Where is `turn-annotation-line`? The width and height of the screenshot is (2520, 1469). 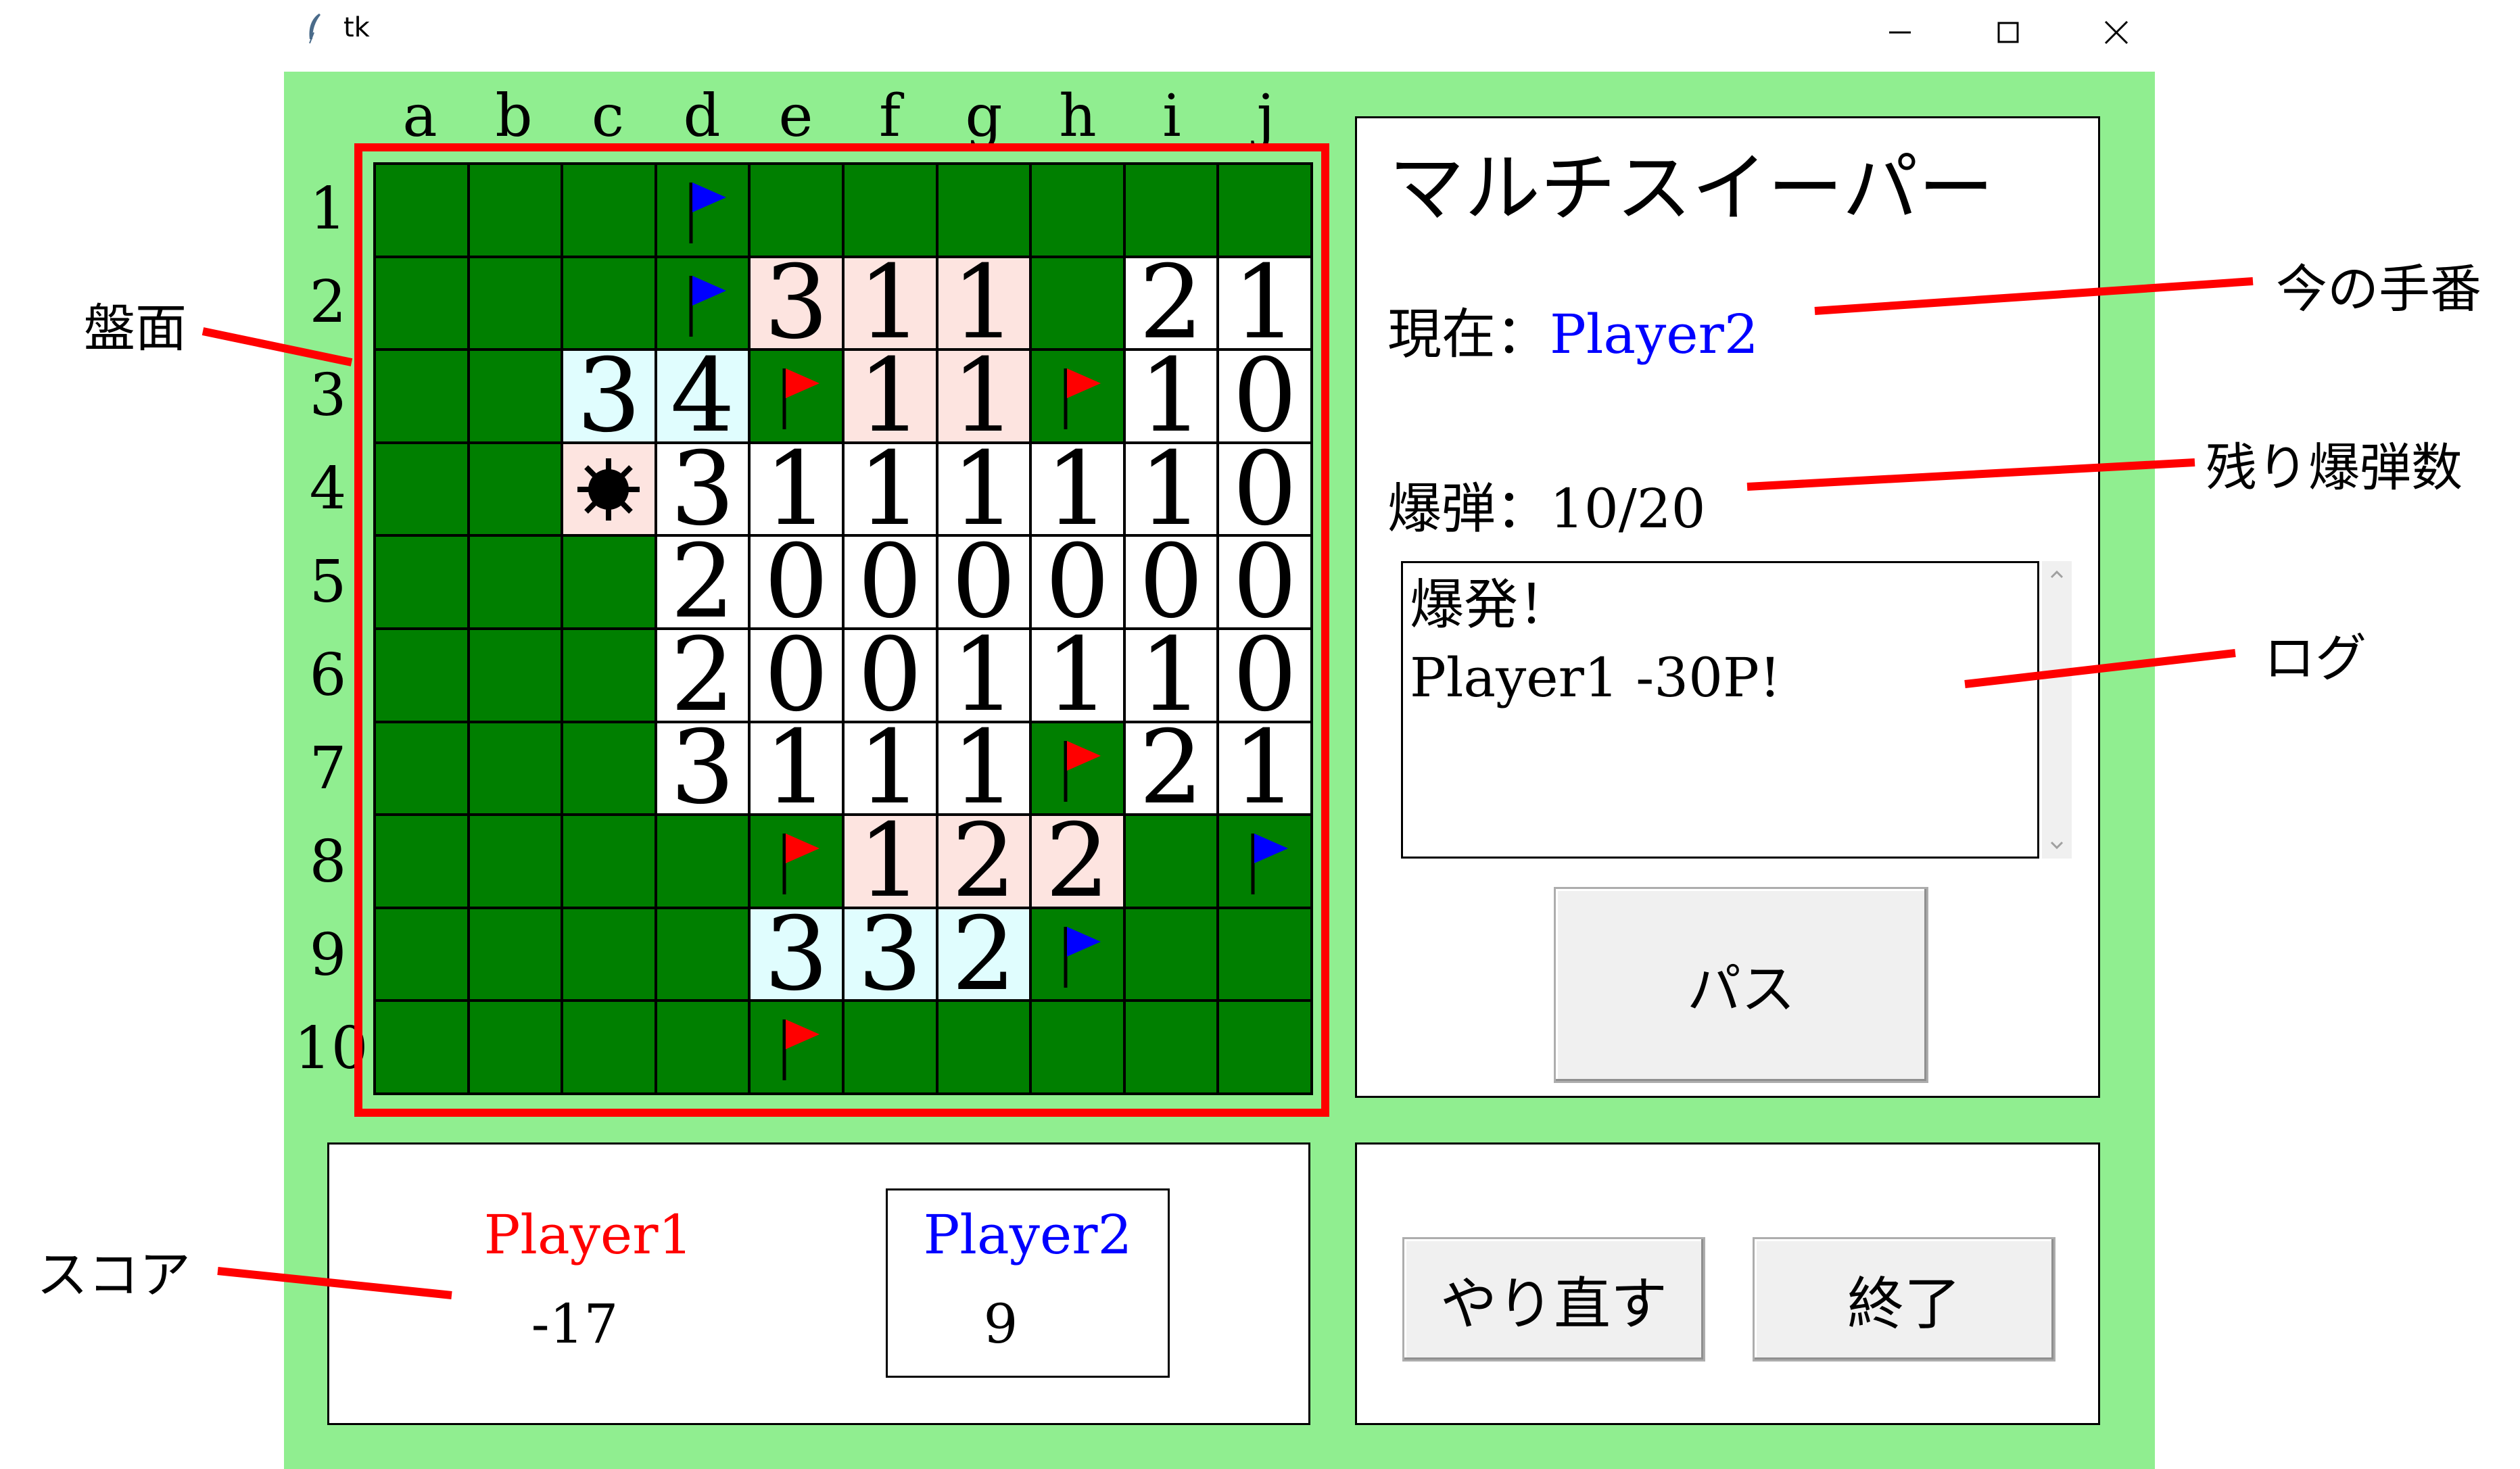
turn-annotation-line is located at coordinates (2034, 296).